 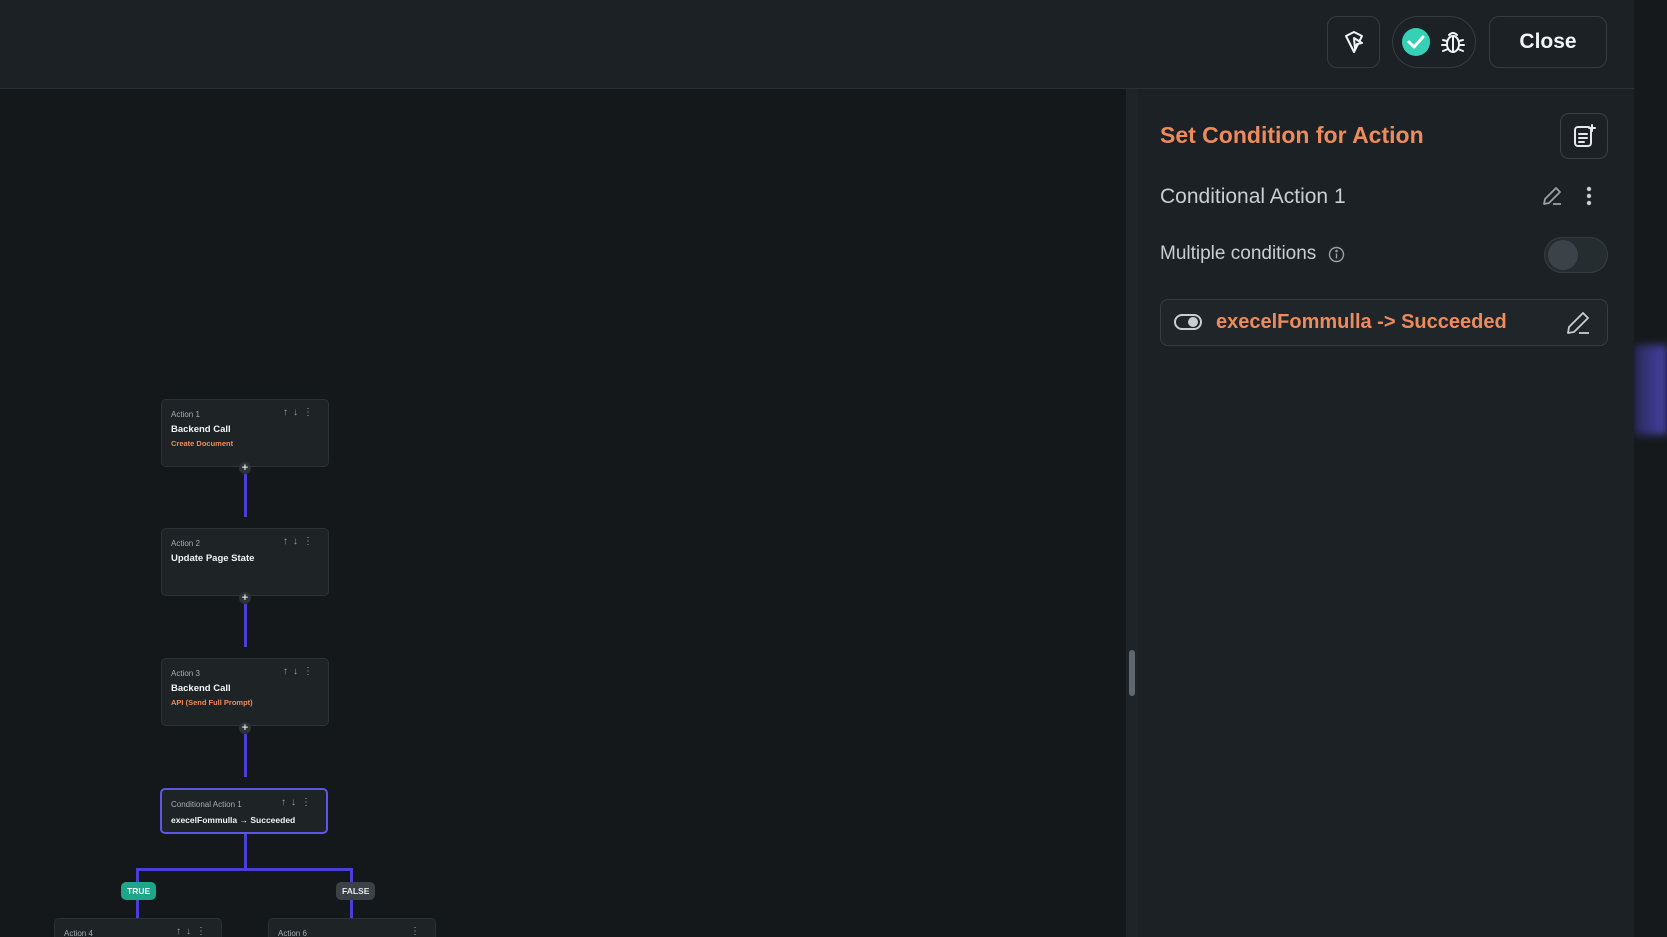 What do you see at coordinates (213, 558) in the screenshot?
I see `node-title: Update Page State` at bounding box center [213, 558].